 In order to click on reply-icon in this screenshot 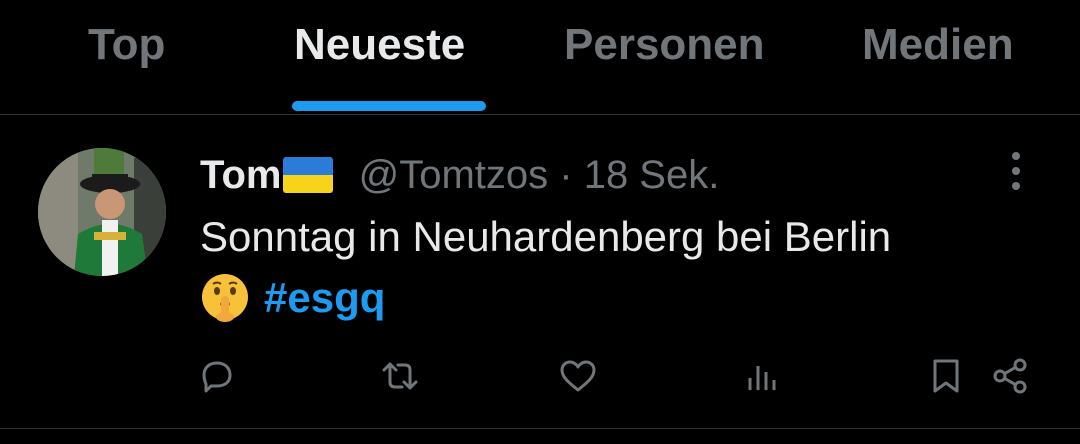, I will do `click(216, 376)`.